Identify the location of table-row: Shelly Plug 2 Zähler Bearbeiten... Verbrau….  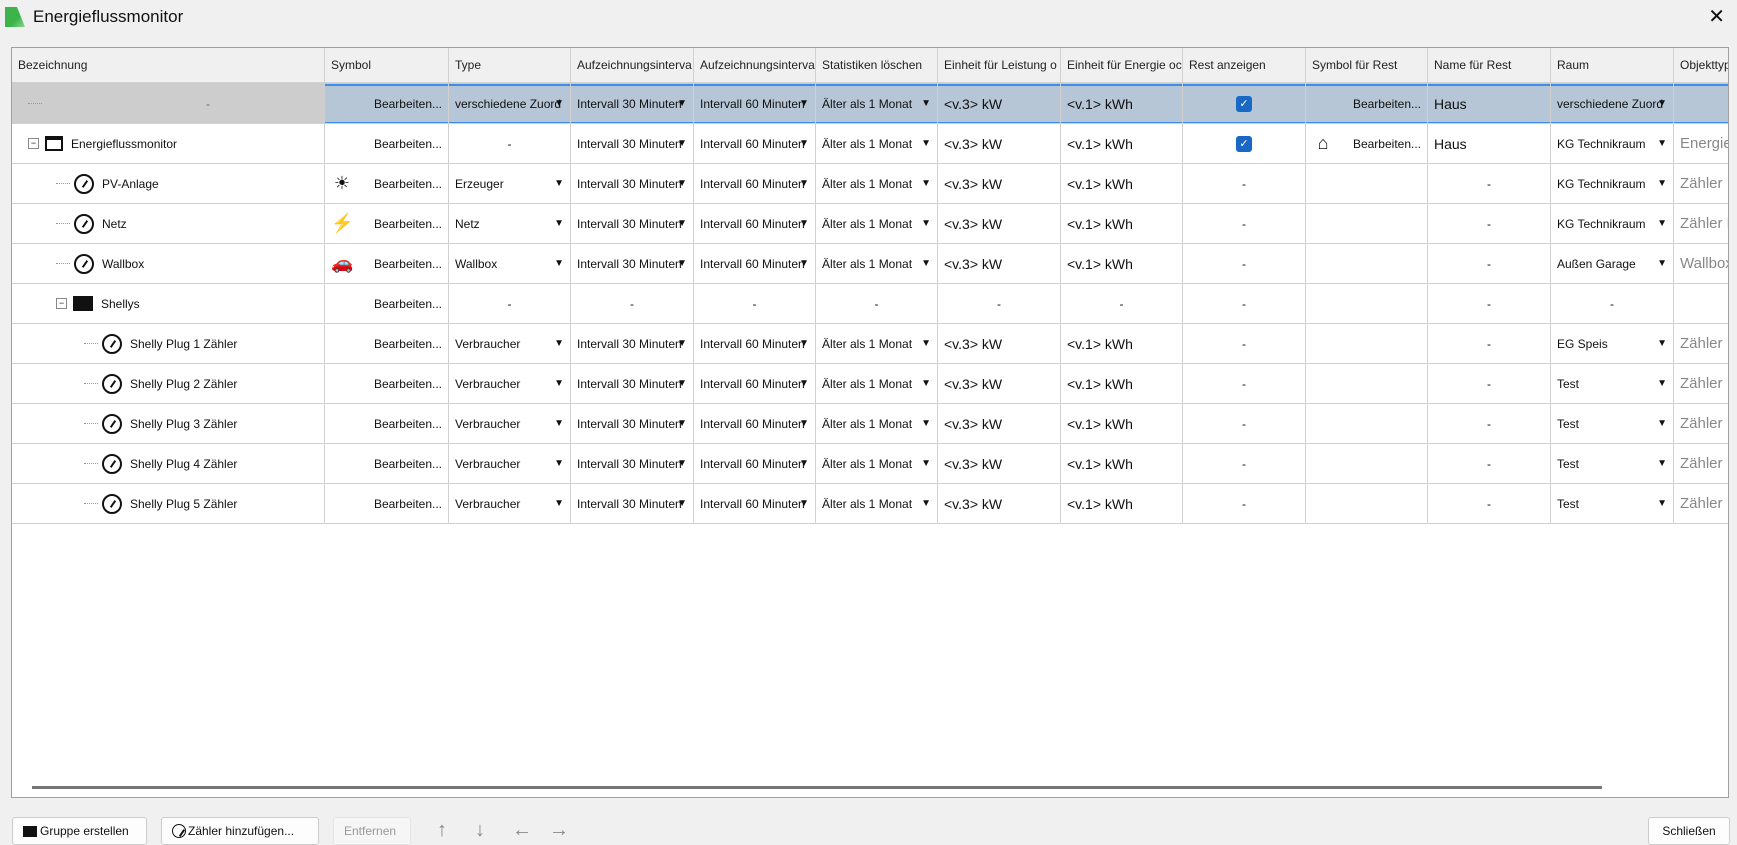
(870, 384).